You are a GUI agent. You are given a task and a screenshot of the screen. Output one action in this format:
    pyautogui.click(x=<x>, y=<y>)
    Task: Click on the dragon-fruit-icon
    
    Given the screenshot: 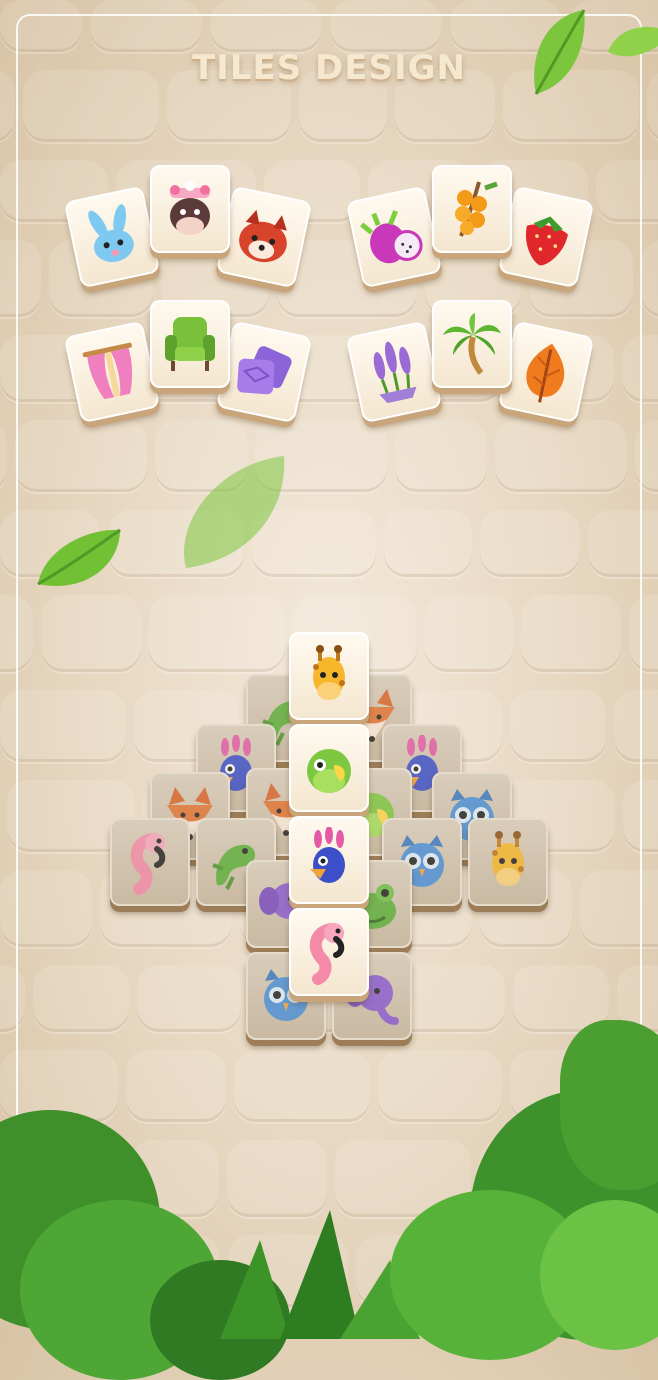 What is the action you would take?
    pyautogui.click(x=391, y=237)
    